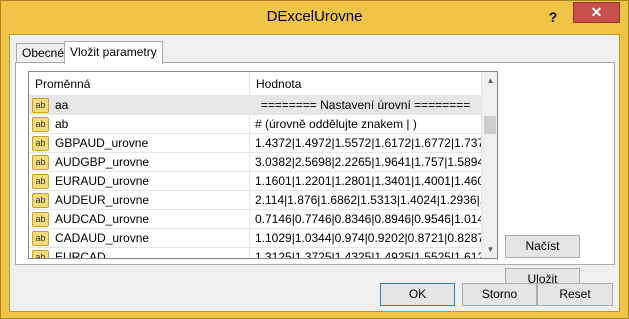 The width and height of the screenshot is (629, 319). I want to click on row-name-cell: ab CADAUD_urovne, so click(139, 238).